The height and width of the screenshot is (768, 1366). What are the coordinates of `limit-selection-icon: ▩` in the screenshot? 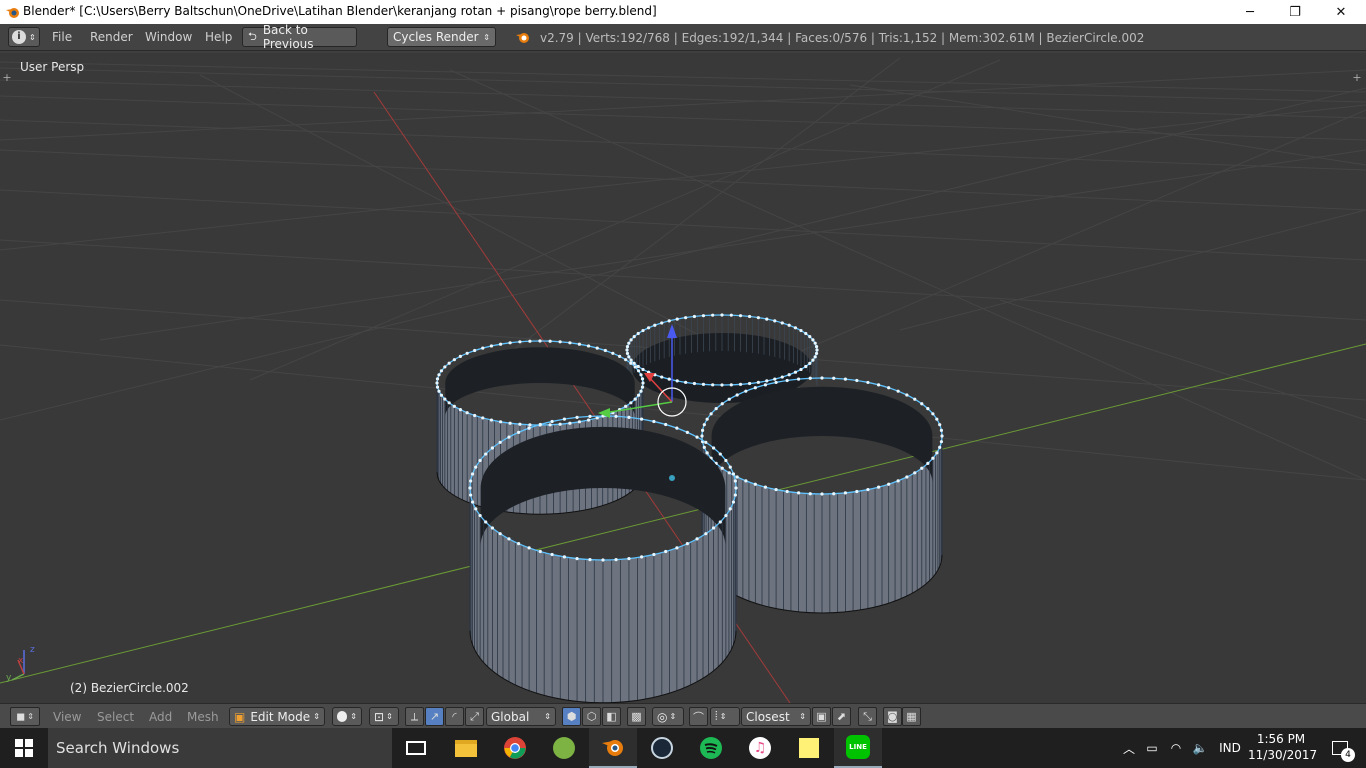 It's located at (636, 716).